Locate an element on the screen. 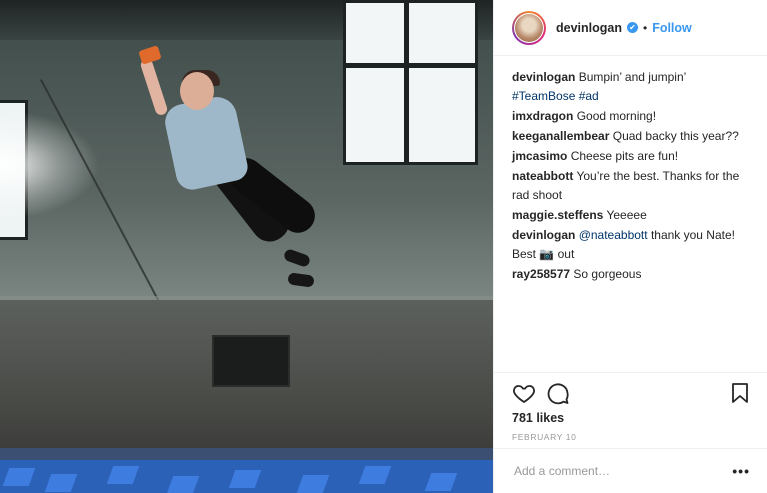  more-options-icon: ••• is located at coordinates (741, 471).